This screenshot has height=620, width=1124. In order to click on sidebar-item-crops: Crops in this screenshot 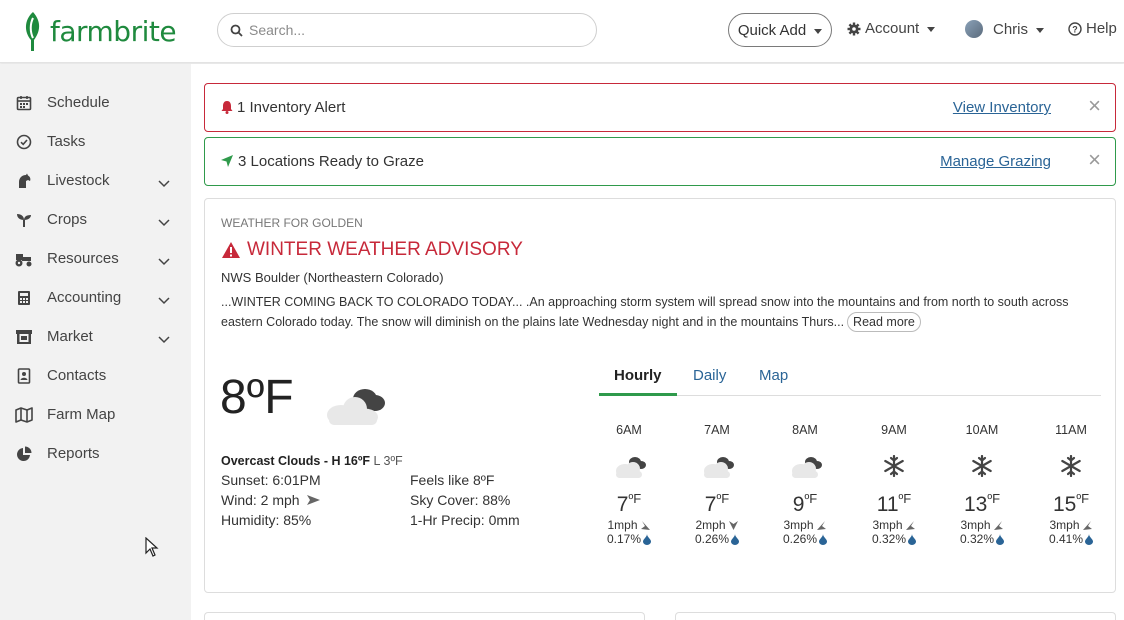, I will do `click(95, 219)`.